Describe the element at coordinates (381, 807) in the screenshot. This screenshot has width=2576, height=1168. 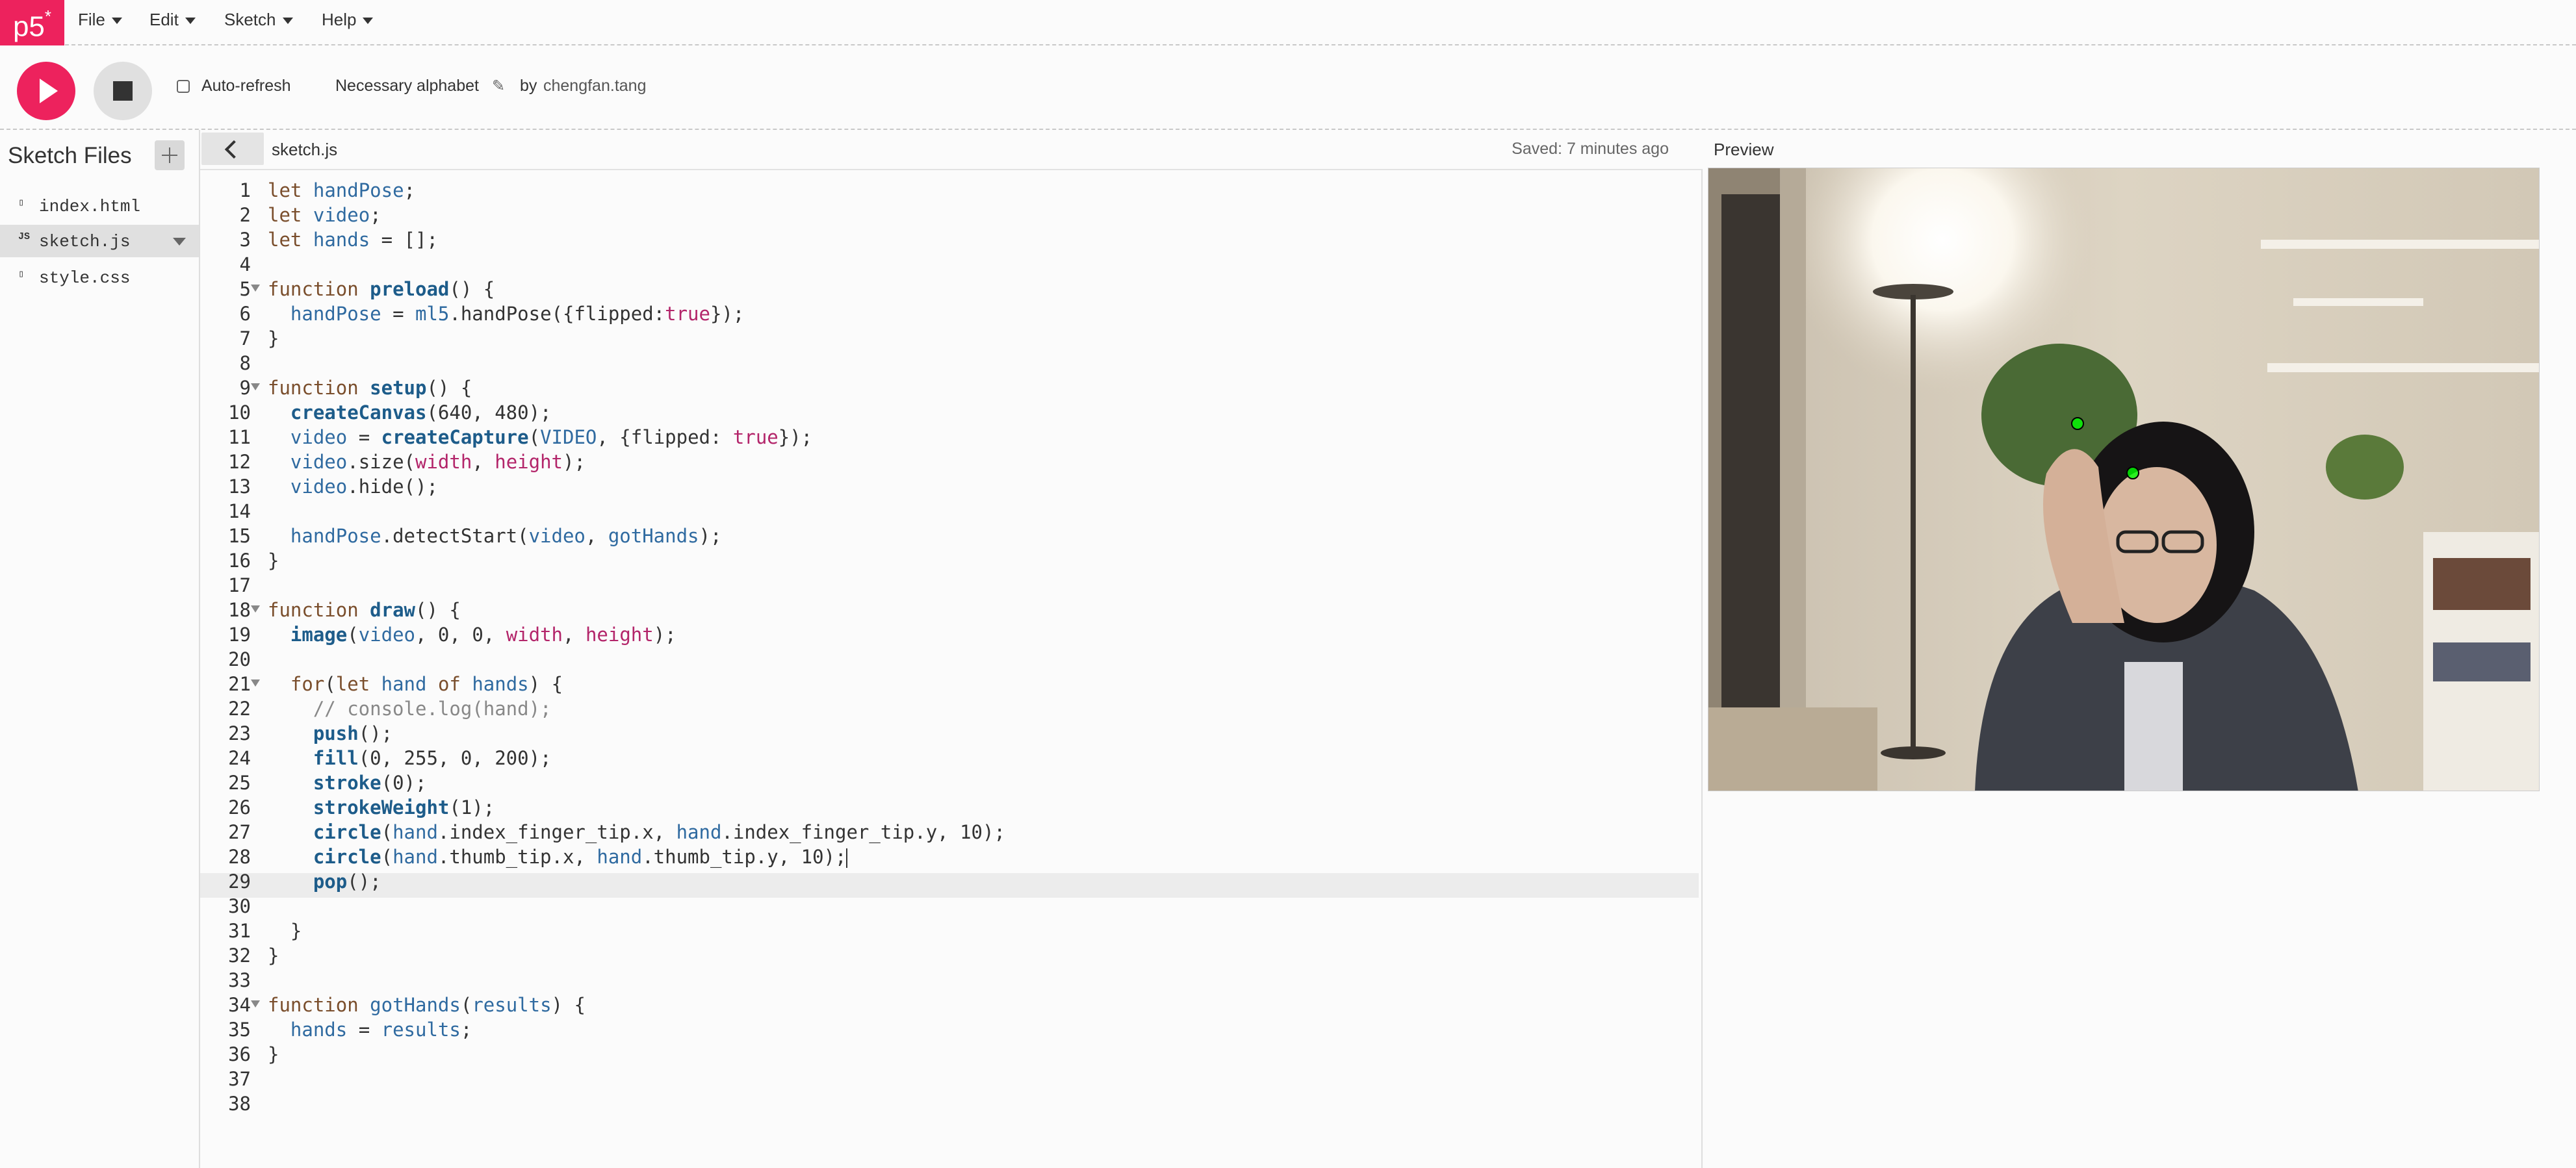
I see `code-line: strokeWeight(1);` at that location.